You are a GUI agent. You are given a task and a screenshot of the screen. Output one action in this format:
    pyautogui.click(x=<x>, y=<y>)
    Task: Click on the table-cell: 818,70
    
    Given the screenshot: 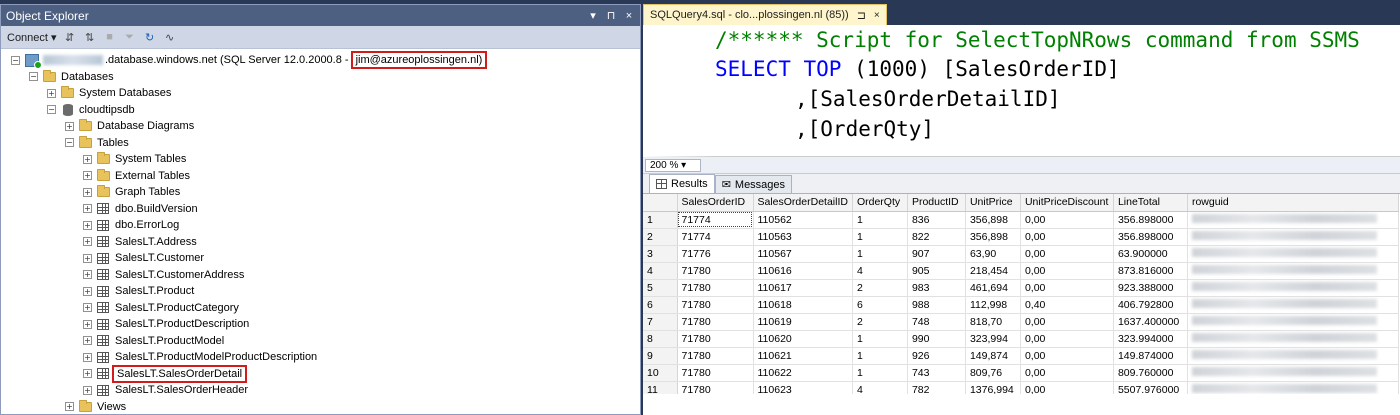 What is the action you would take?
    pyautogui.click(x=993, y=322)
    